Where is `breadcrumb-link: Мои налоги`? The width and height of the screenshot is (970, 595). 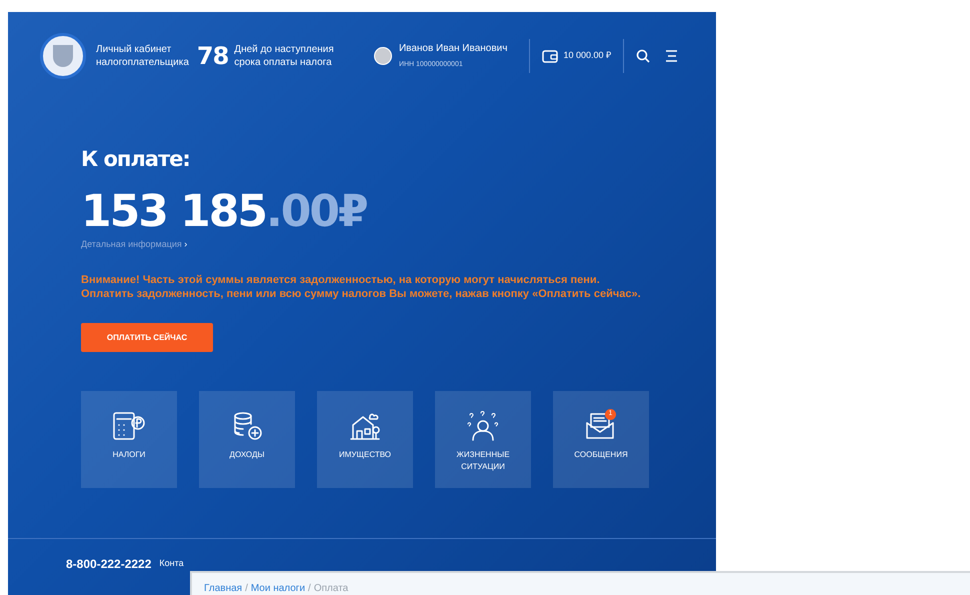 breadcrumb-link: Мои налоги is located at coordinates (278, 588).